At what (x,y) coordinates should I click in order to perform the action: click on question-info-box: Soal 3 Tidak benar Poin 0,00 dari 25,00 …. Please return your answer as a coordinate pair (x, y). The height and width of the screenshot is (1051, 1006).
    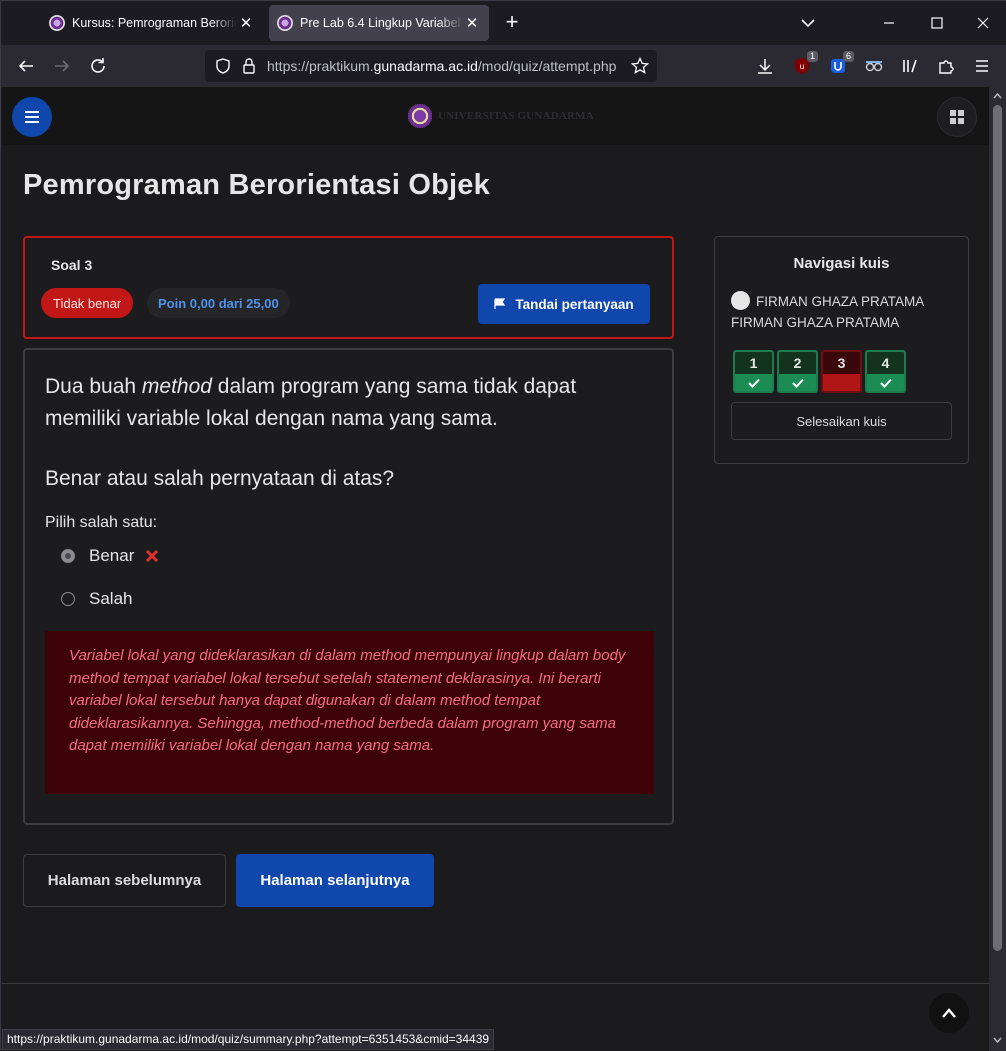
    Looking at the image, I should click on (348, 287).